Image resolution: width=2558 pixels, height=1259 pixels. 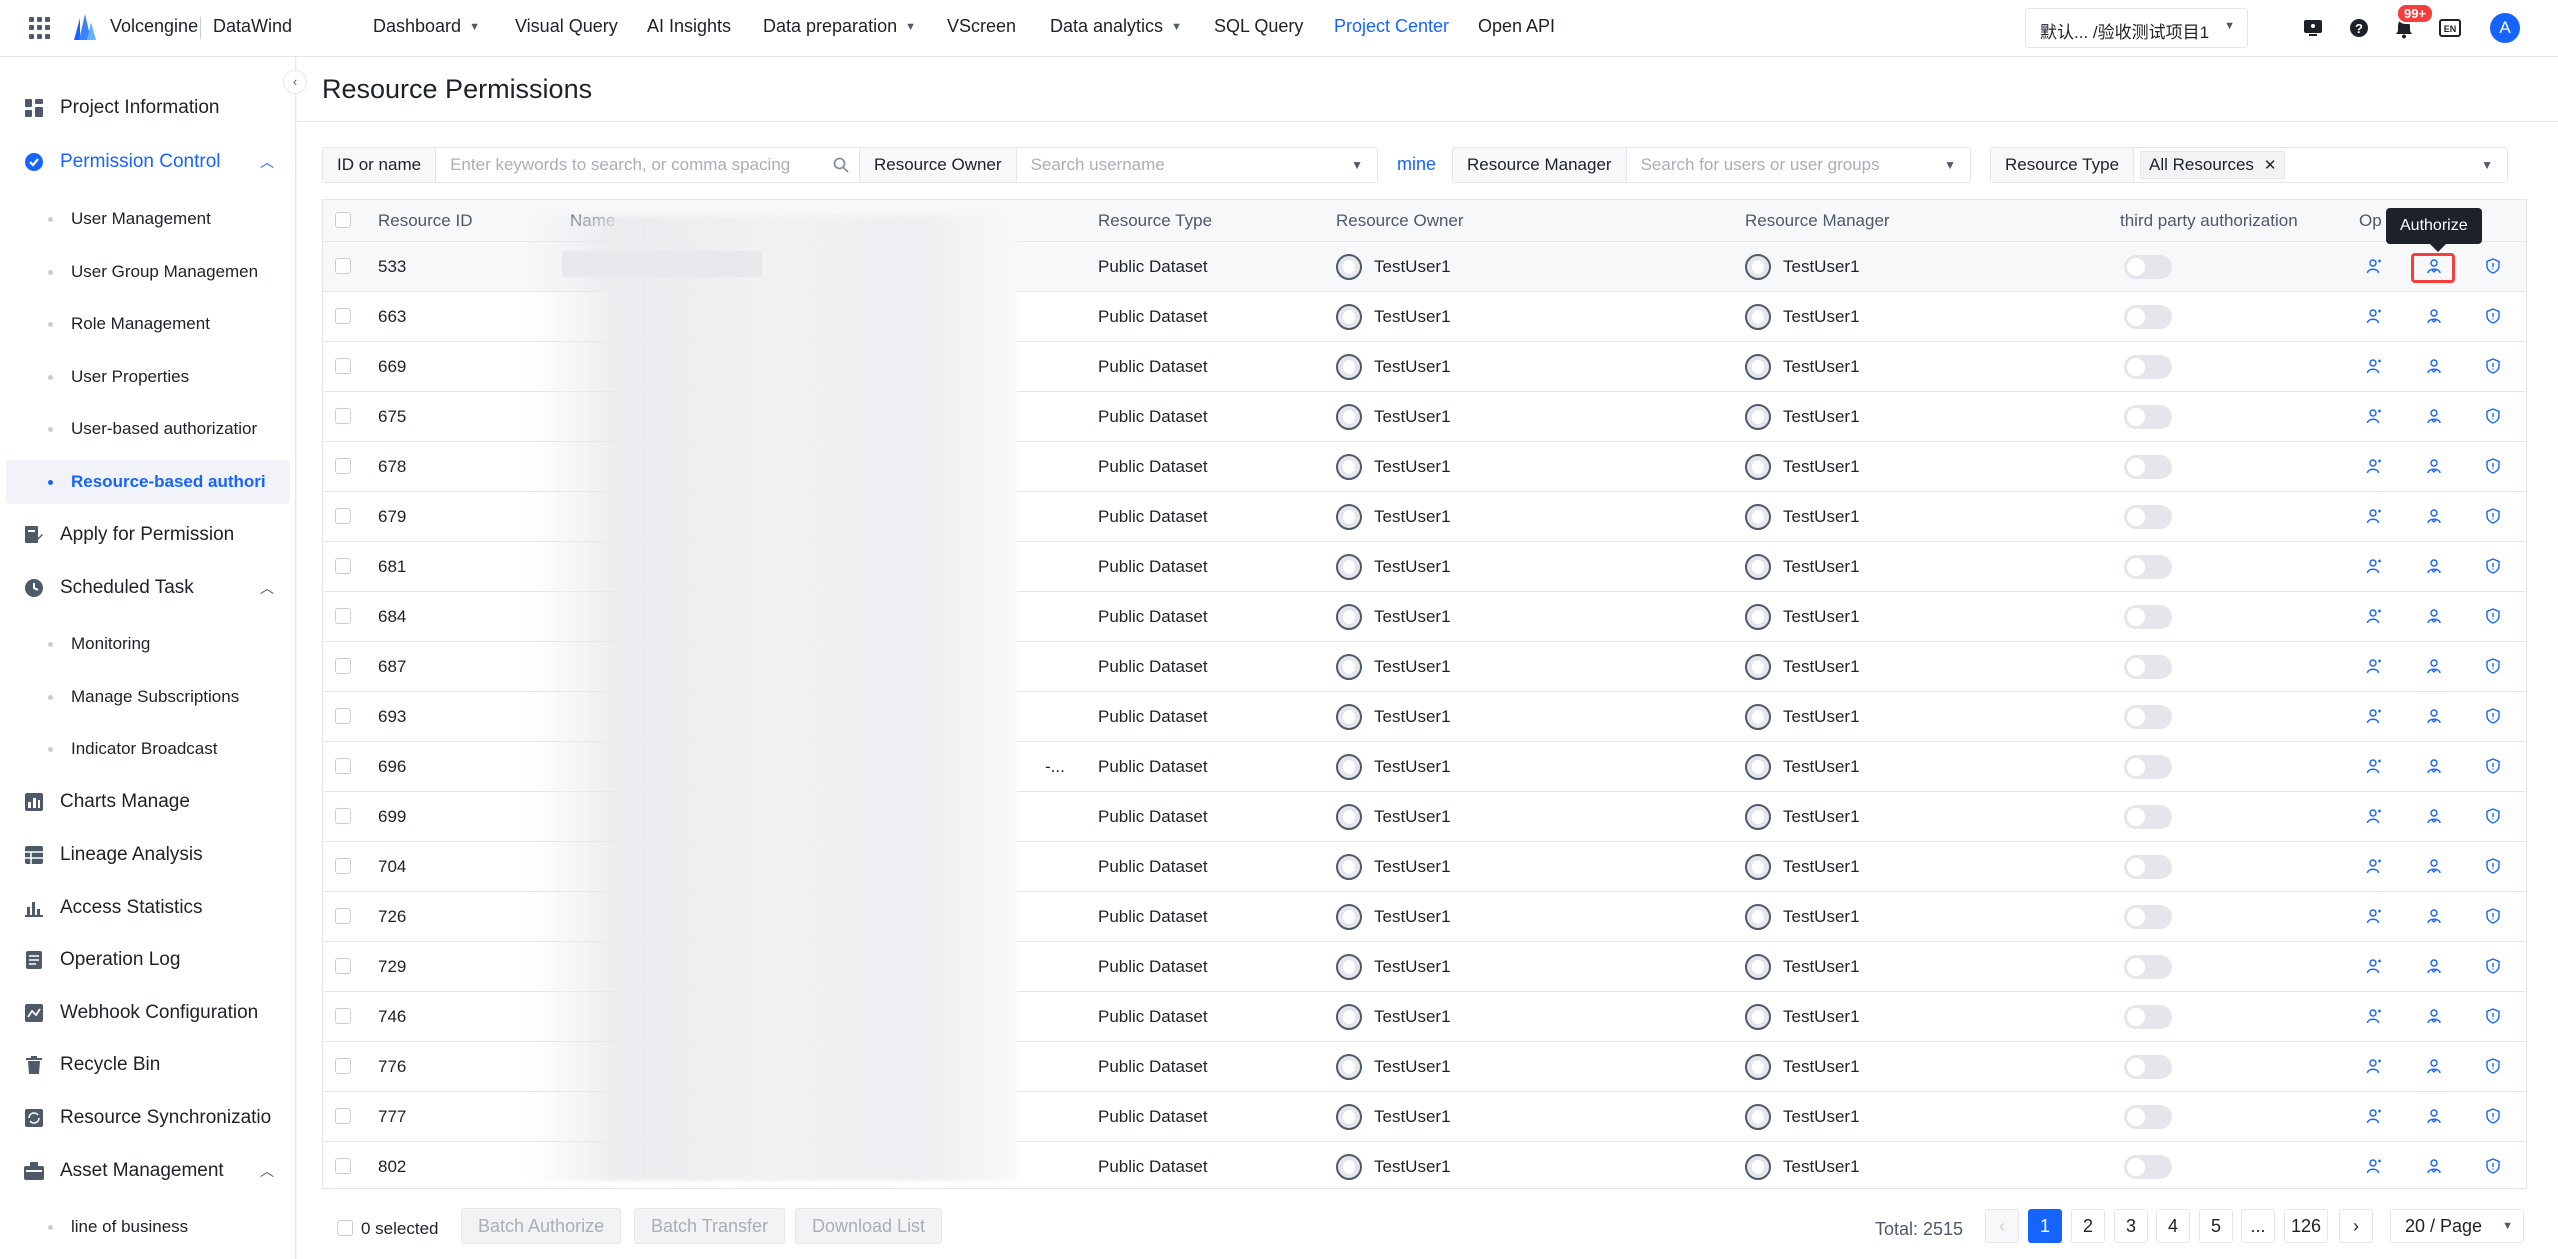 What do you see at coordinates (2505, 28) in the screenshot?
I see `user-avatar: A` at bounding box center [2505, 28].